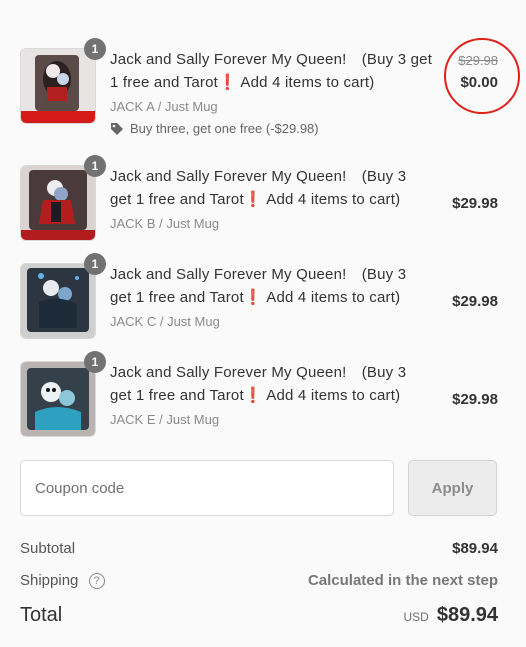  Describe the element at coordinates (96, 581) in the screenshot. I see `help-icon: ?` at that location.